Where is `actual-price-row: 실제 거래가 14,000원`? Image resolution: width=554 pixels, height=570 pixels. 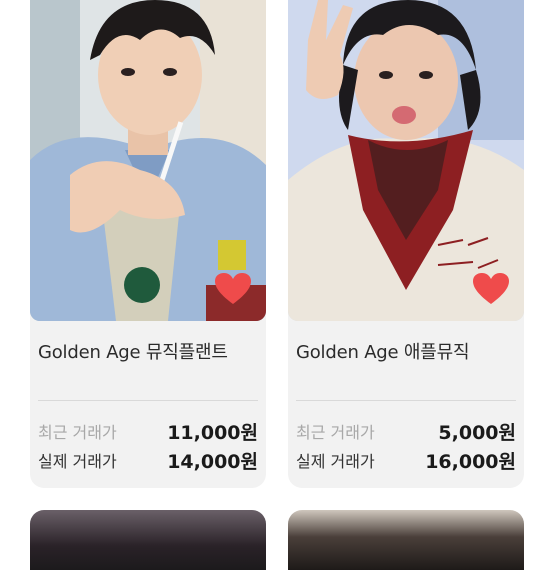 actual-price-row: 실제 거래가 14,000원 is located at coordinates (148, 460).